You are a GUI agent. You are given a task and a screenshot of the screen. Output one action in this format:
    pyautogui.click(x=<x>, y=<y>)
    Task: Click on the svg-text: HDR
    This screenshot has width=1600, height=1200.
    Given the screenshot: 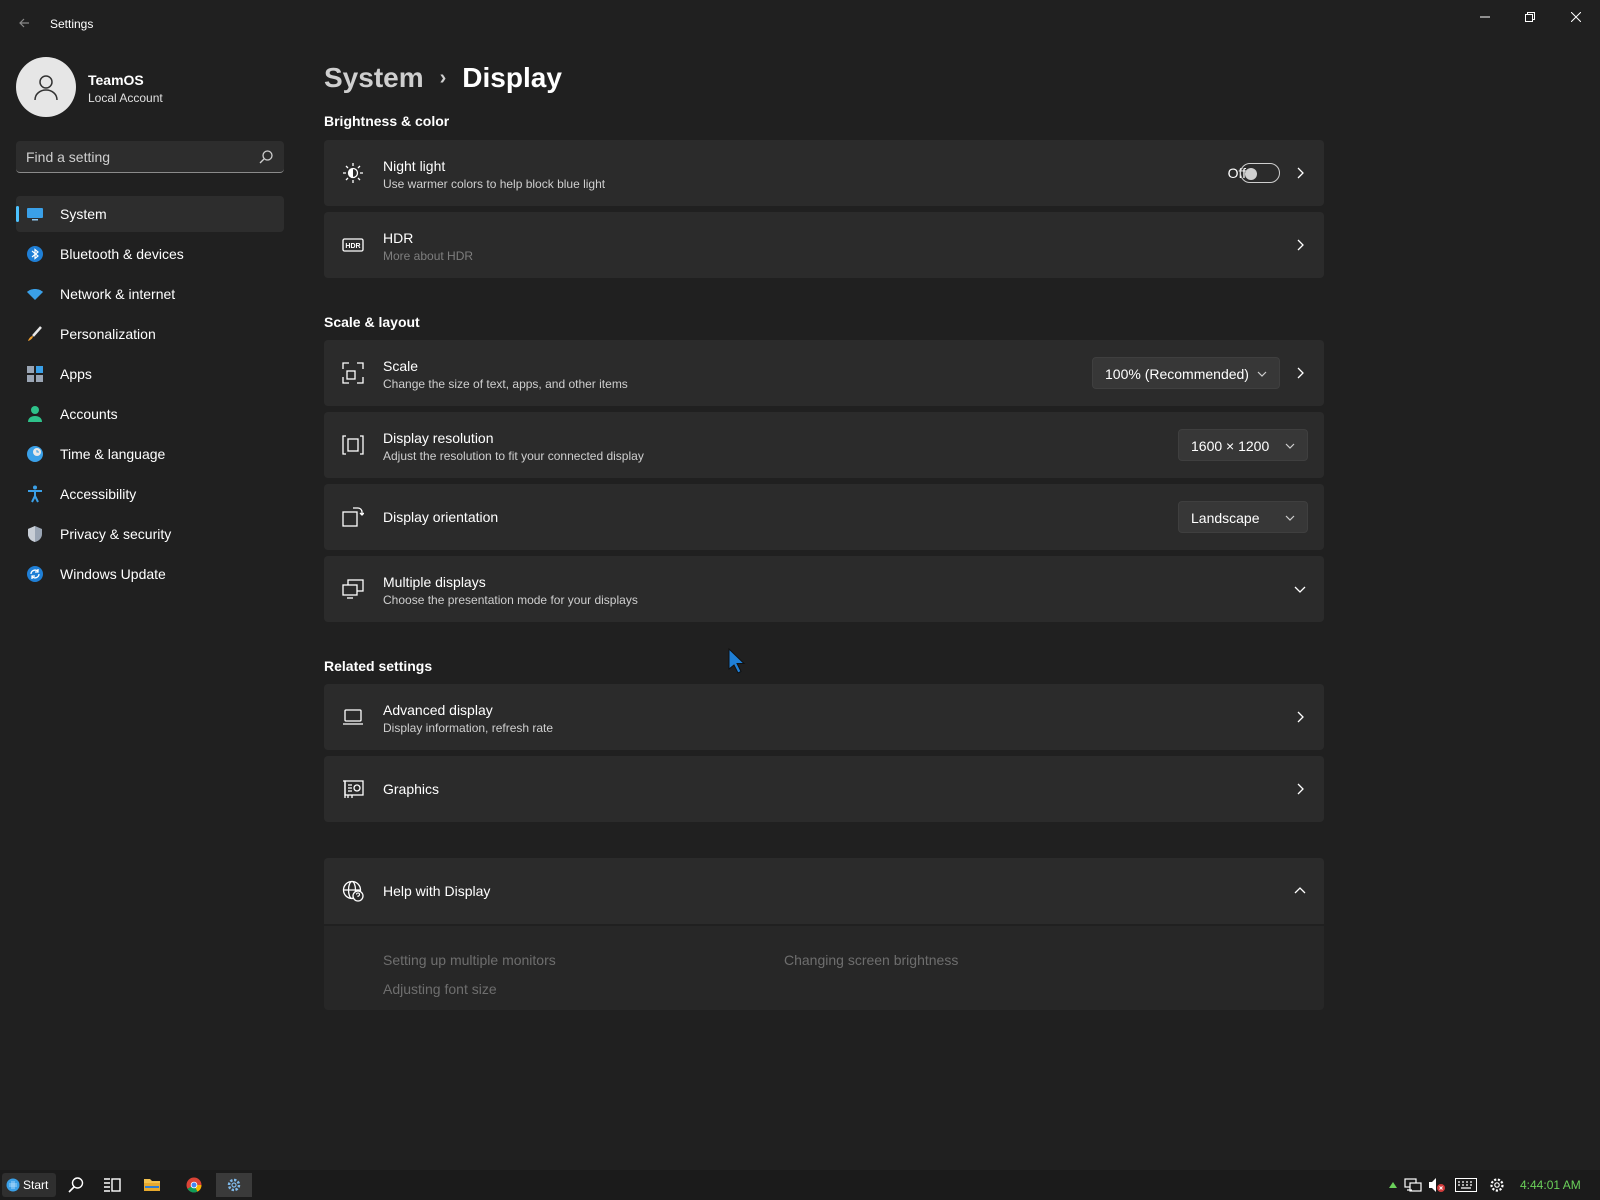 What is the action you would take?
    pyautogui.click(x=352, y=246)
    